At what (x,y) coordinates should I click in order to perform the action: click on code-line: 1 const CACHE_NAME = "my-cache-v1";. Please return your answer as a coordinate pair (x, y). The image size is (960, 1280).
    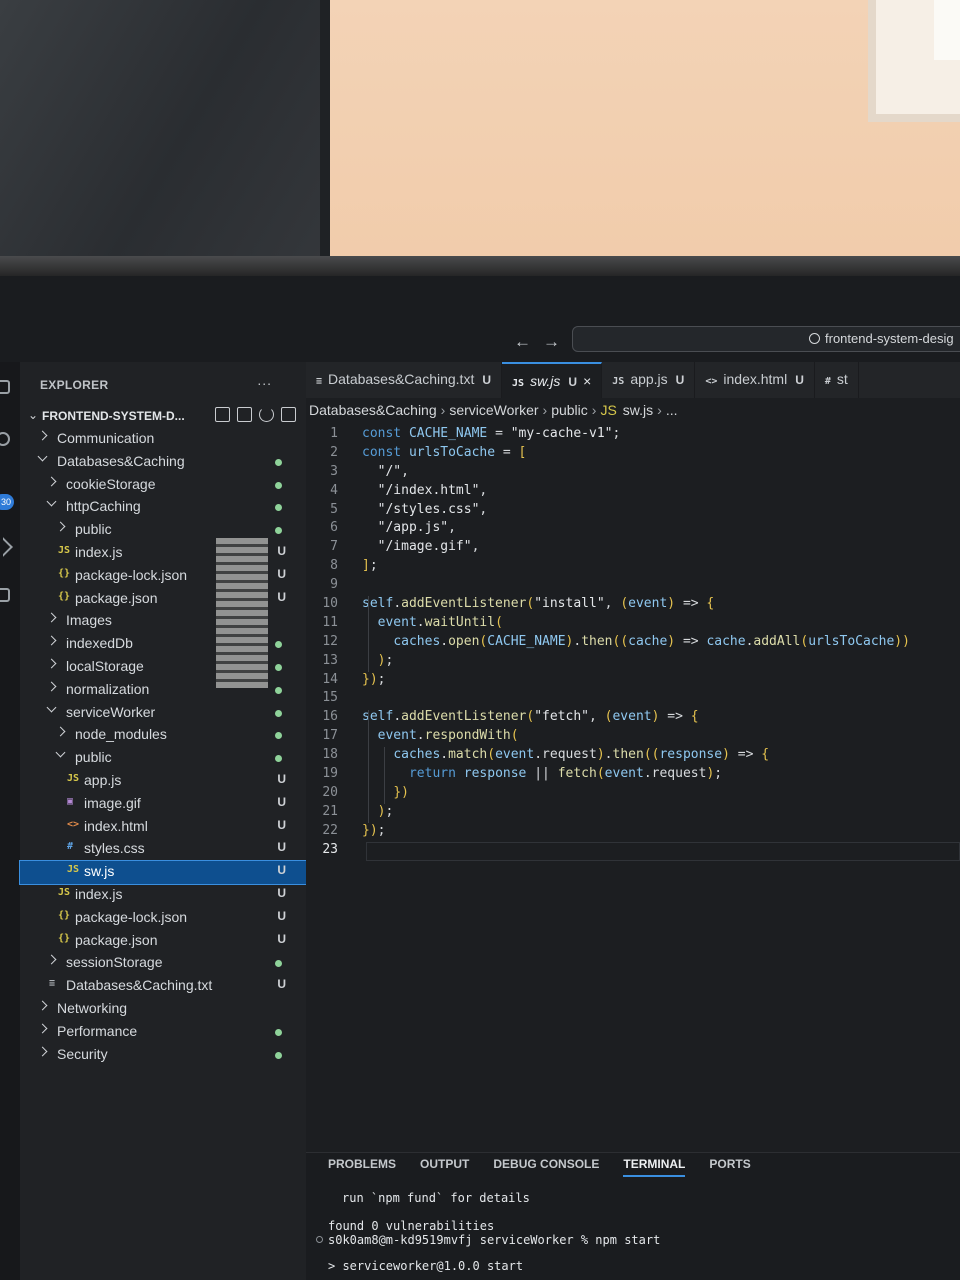
    Looking at the image, I should click on (633, 435).